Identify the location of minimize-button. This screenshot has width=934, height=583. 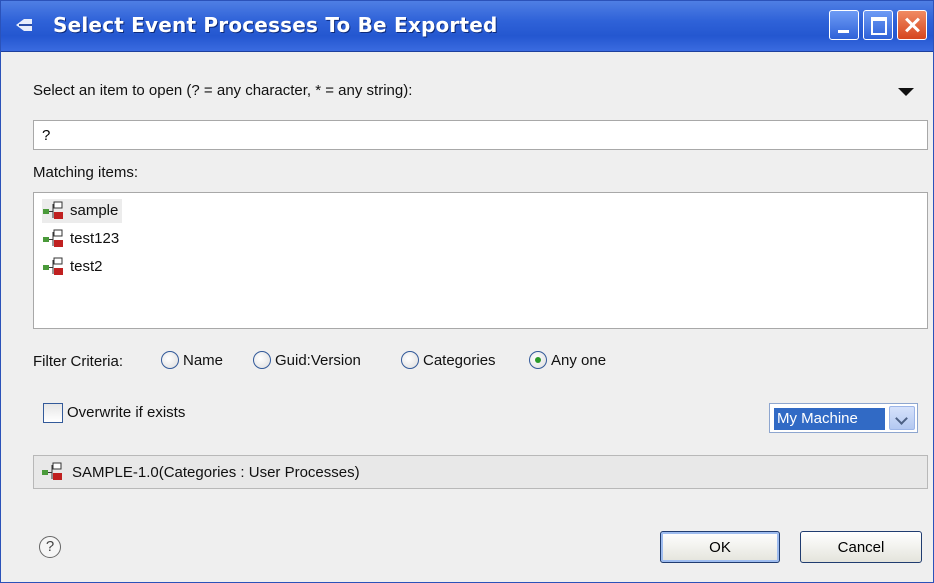
(844, 25).